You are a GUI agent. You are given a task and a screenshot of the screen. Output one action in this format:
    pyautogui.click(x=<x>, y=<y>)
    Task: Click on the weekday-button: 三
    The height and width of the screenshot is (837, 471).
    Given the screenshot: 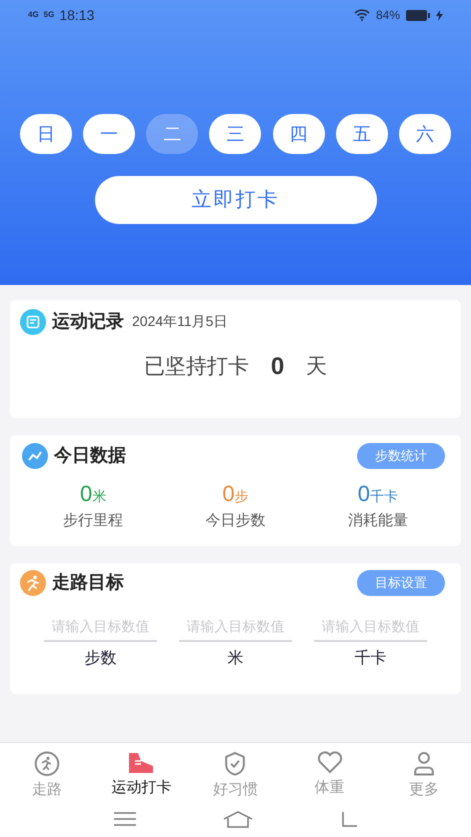 What is the action you would take?
    pyautogui.click(x=235, y=134)
    